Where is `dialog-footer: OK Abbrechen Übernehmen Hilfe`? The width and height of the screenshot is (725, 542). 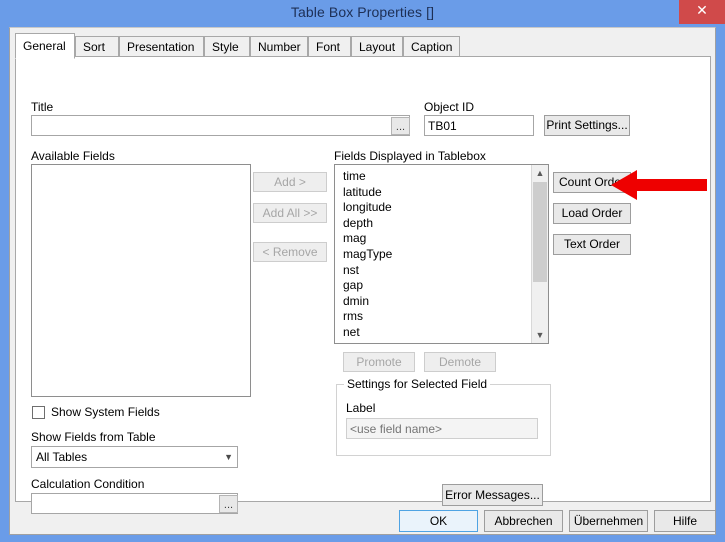 dialog-footer: OK Abbrechen Übernehmen Hilfe is located at coordinates (363, 518).